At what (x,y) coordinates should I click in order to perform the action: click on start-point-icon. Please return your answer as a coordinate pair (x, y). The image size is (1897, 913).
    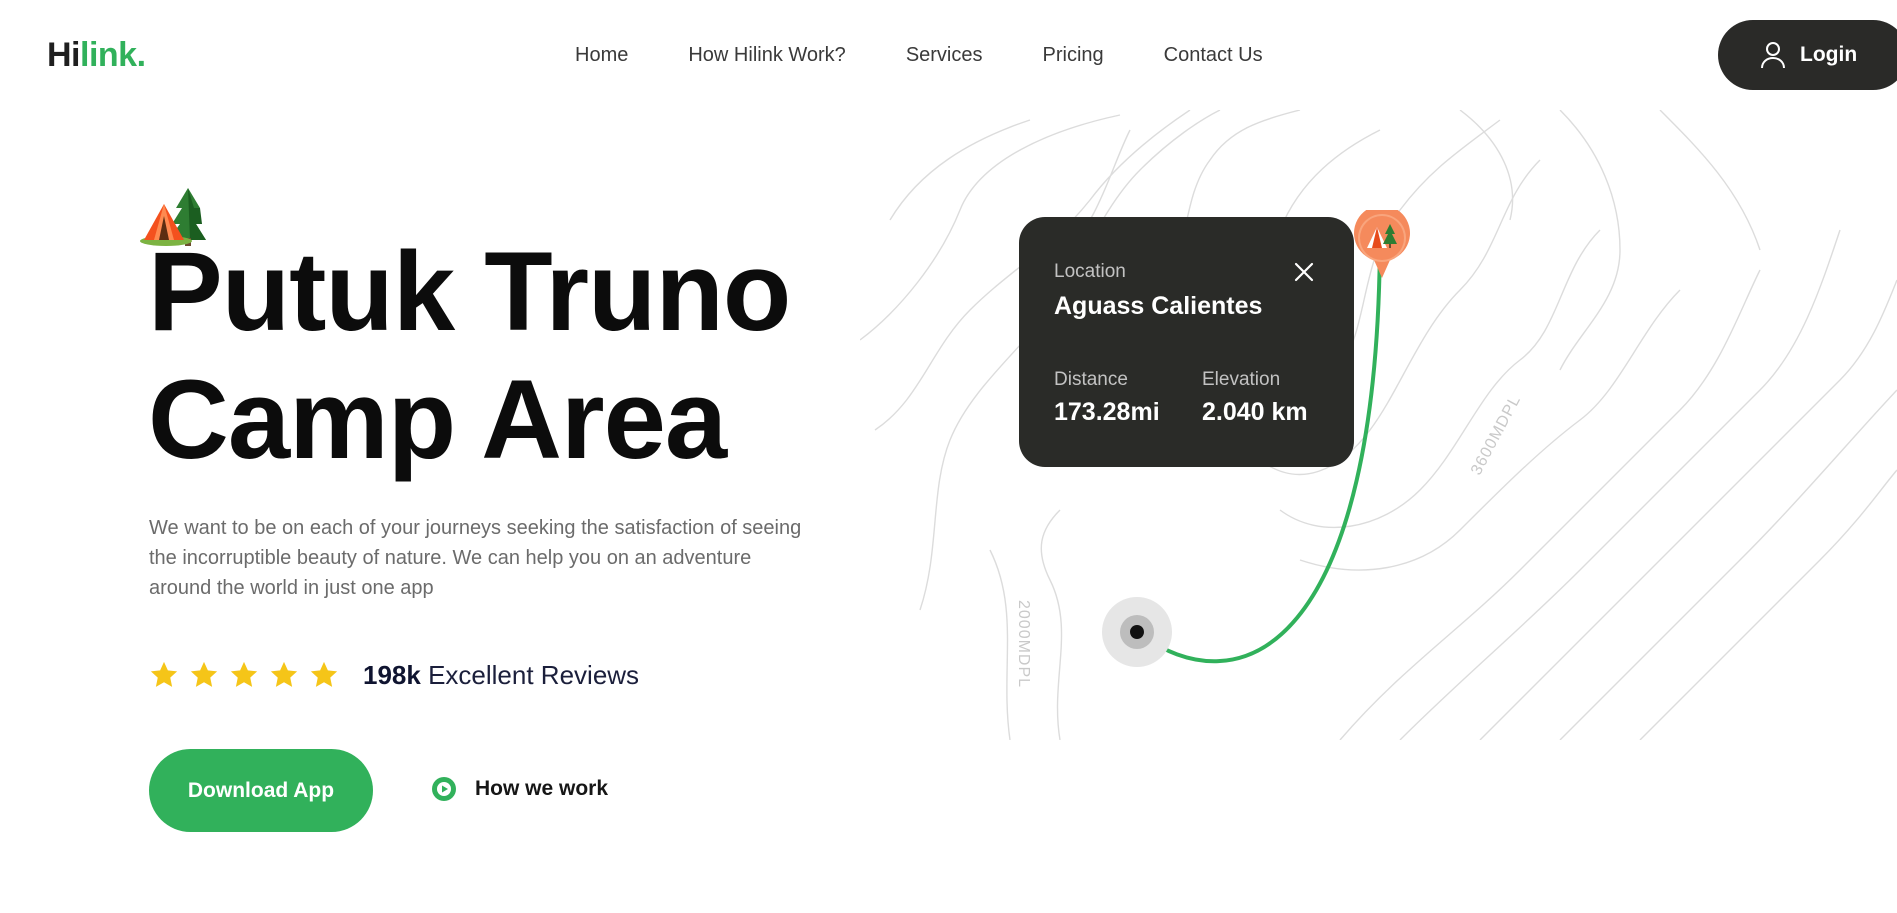
    Looking at the image, I should click on (1137, 632).